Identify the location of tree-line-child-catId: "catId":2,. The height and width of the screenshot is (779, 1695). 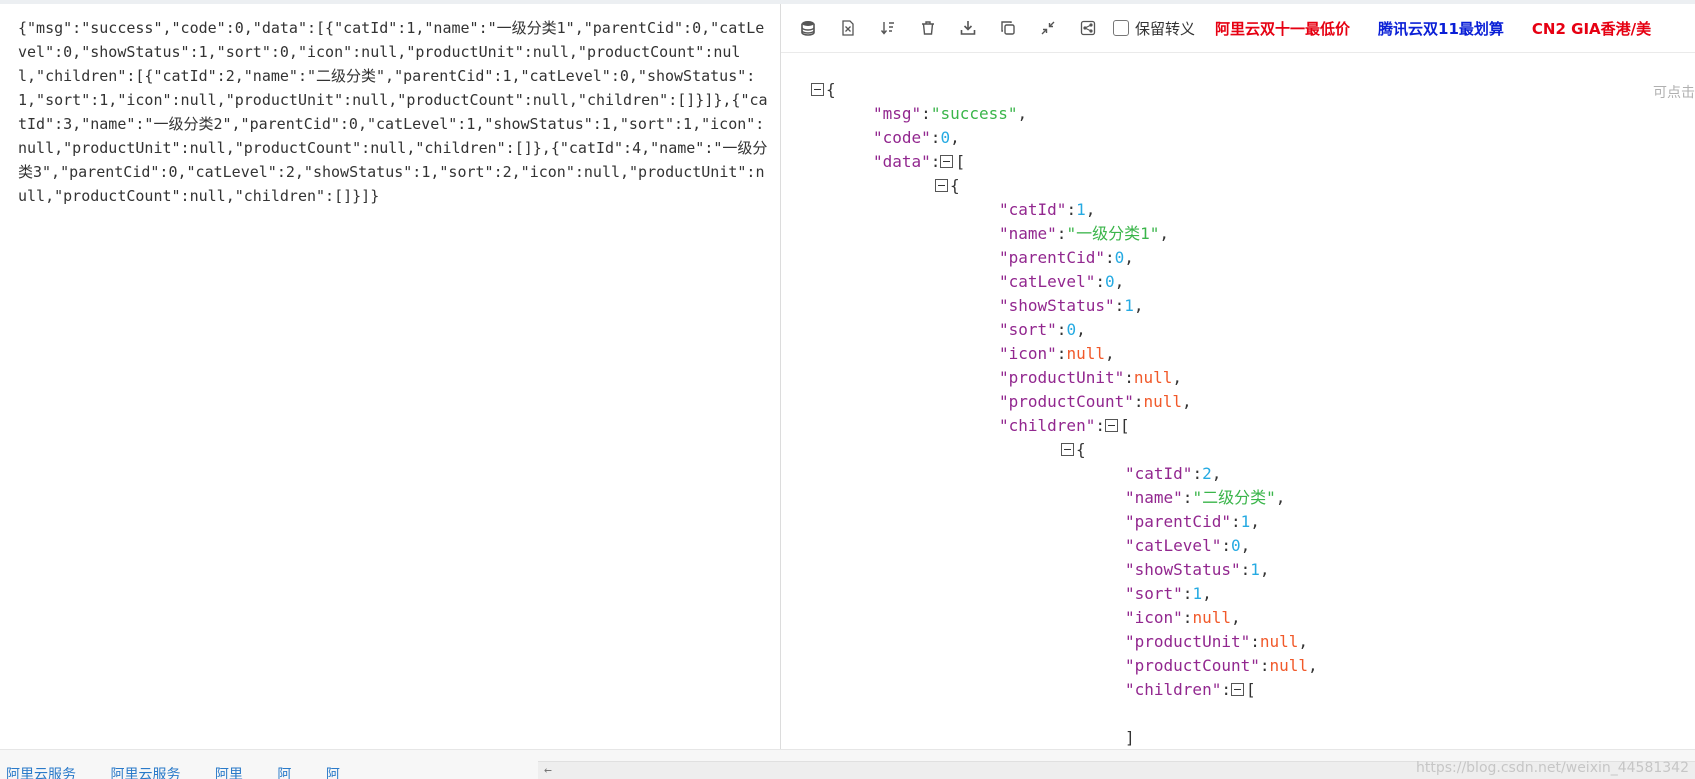
(1173, 473).